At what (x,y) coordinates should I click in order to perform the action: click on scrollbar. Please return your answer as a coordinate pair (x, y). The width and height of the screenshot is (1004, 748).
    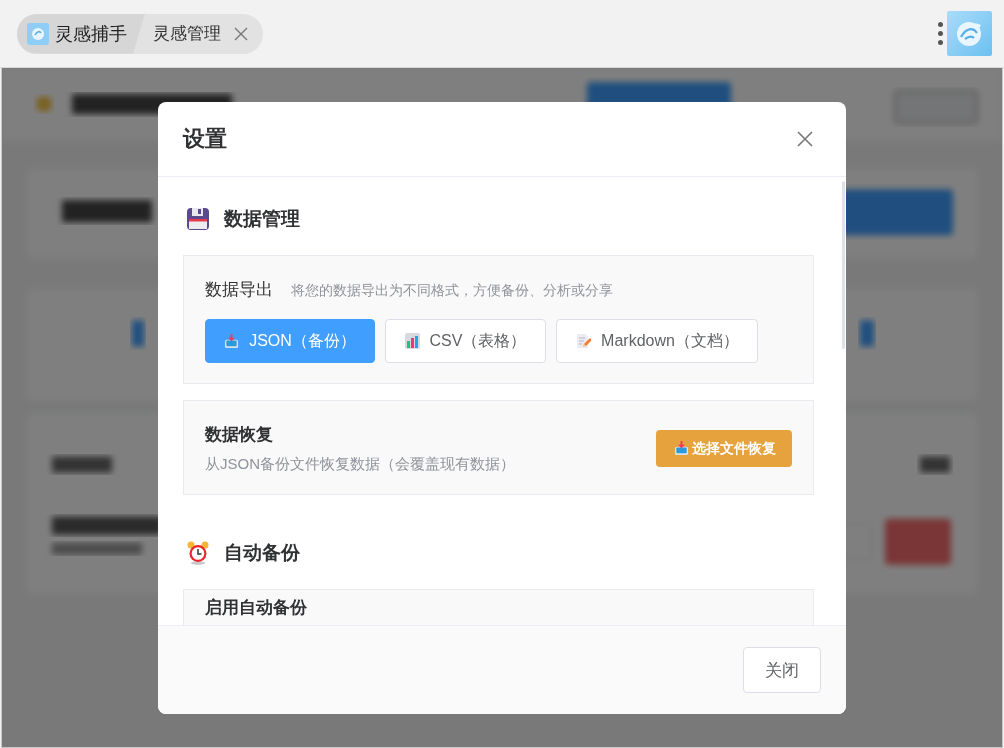
    Looking at the image, I should click on (843, 265).